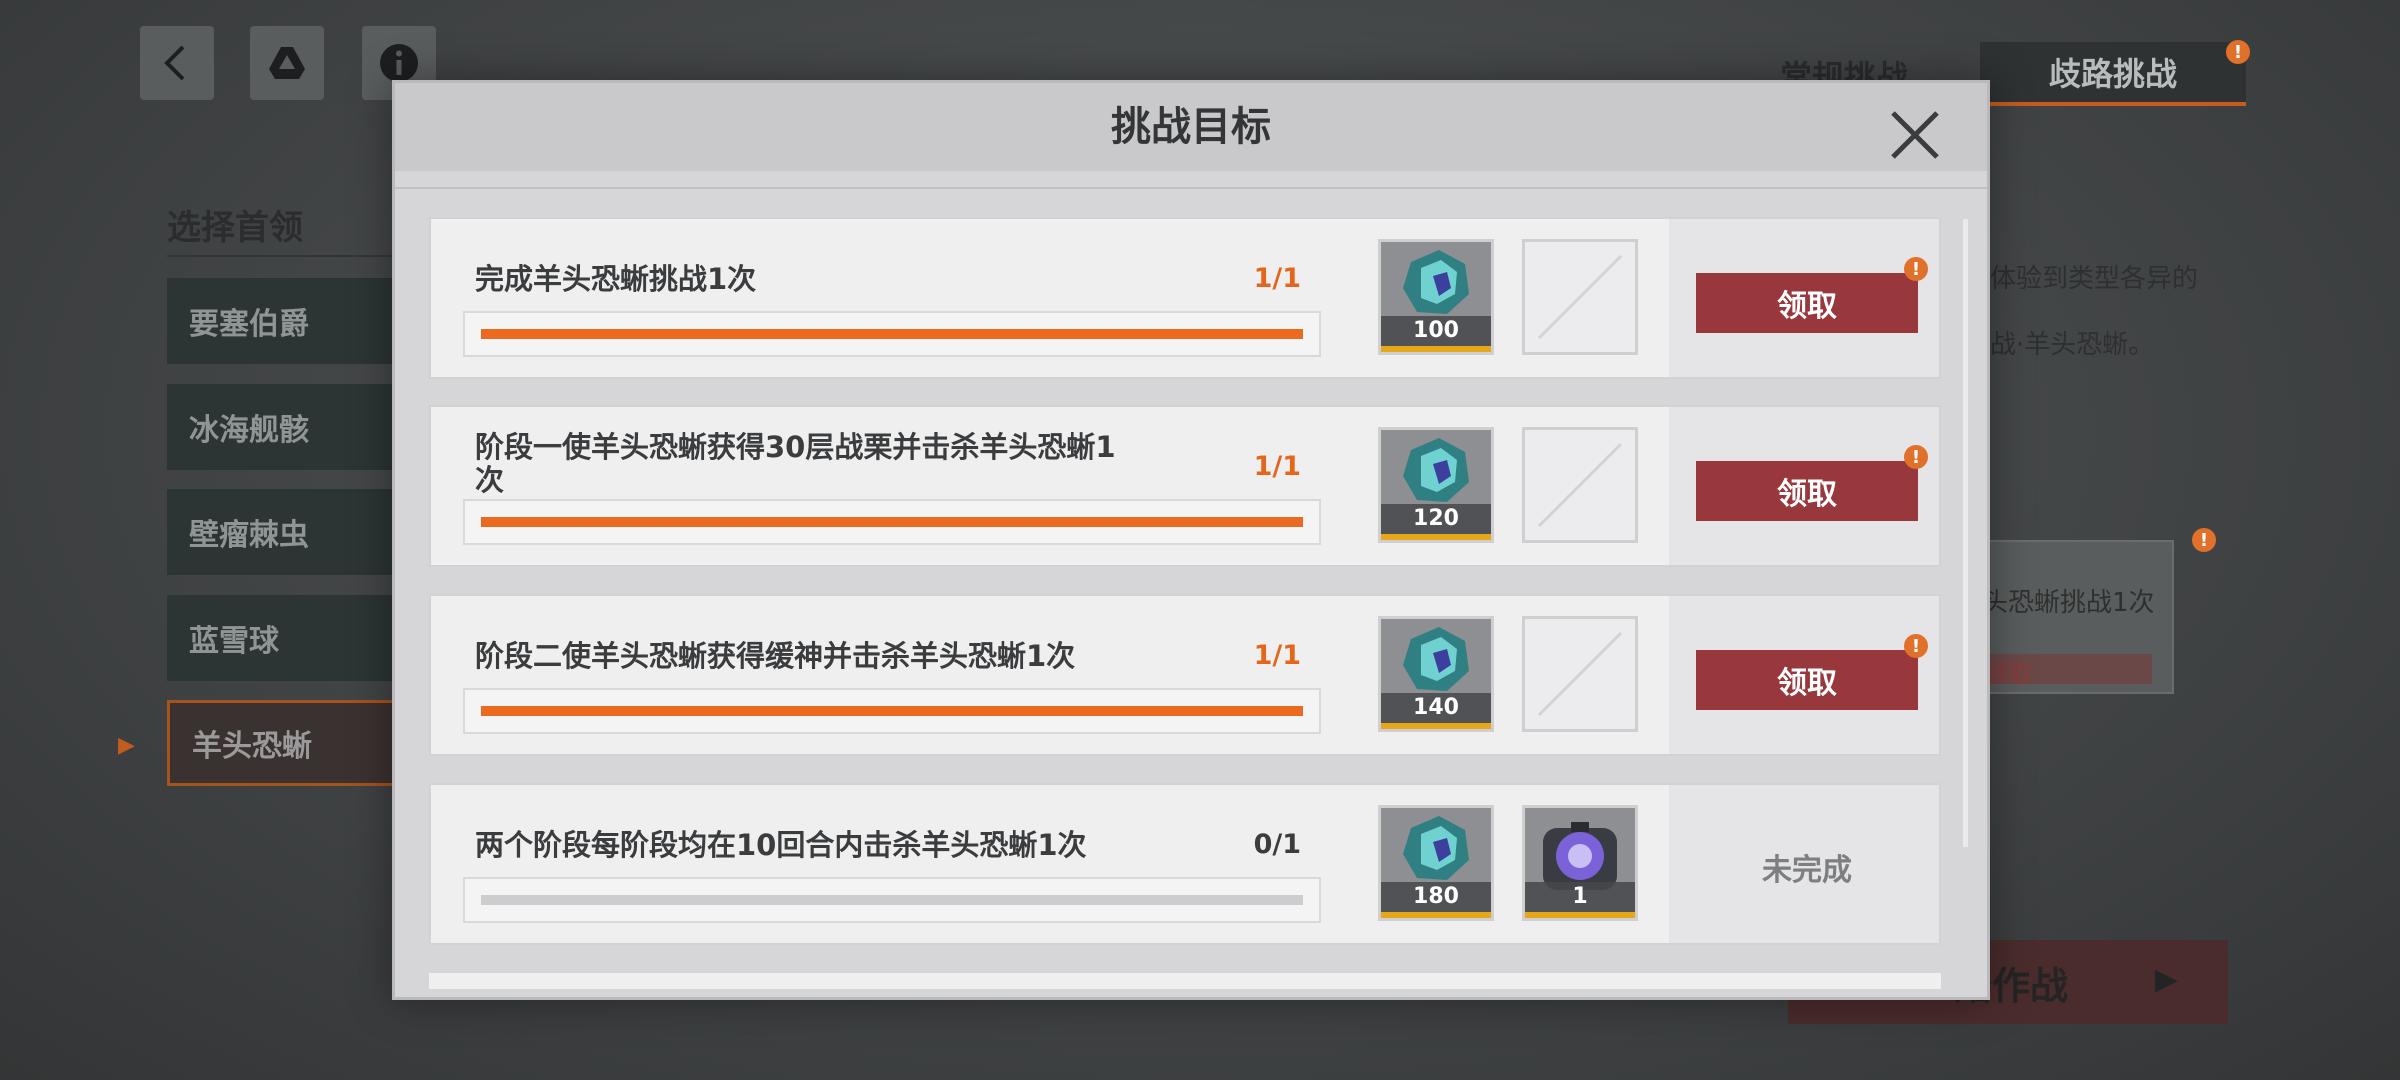 Image resolution: width=2400 pixels, height=1080 pixels. Describe the element at coordinates (1185, 864) in the screenshot. I see `task-row: 两个阶段每阶段均在10回合内击杀羊头恐蜥1次 0/1 180 1 未完成` at that location.